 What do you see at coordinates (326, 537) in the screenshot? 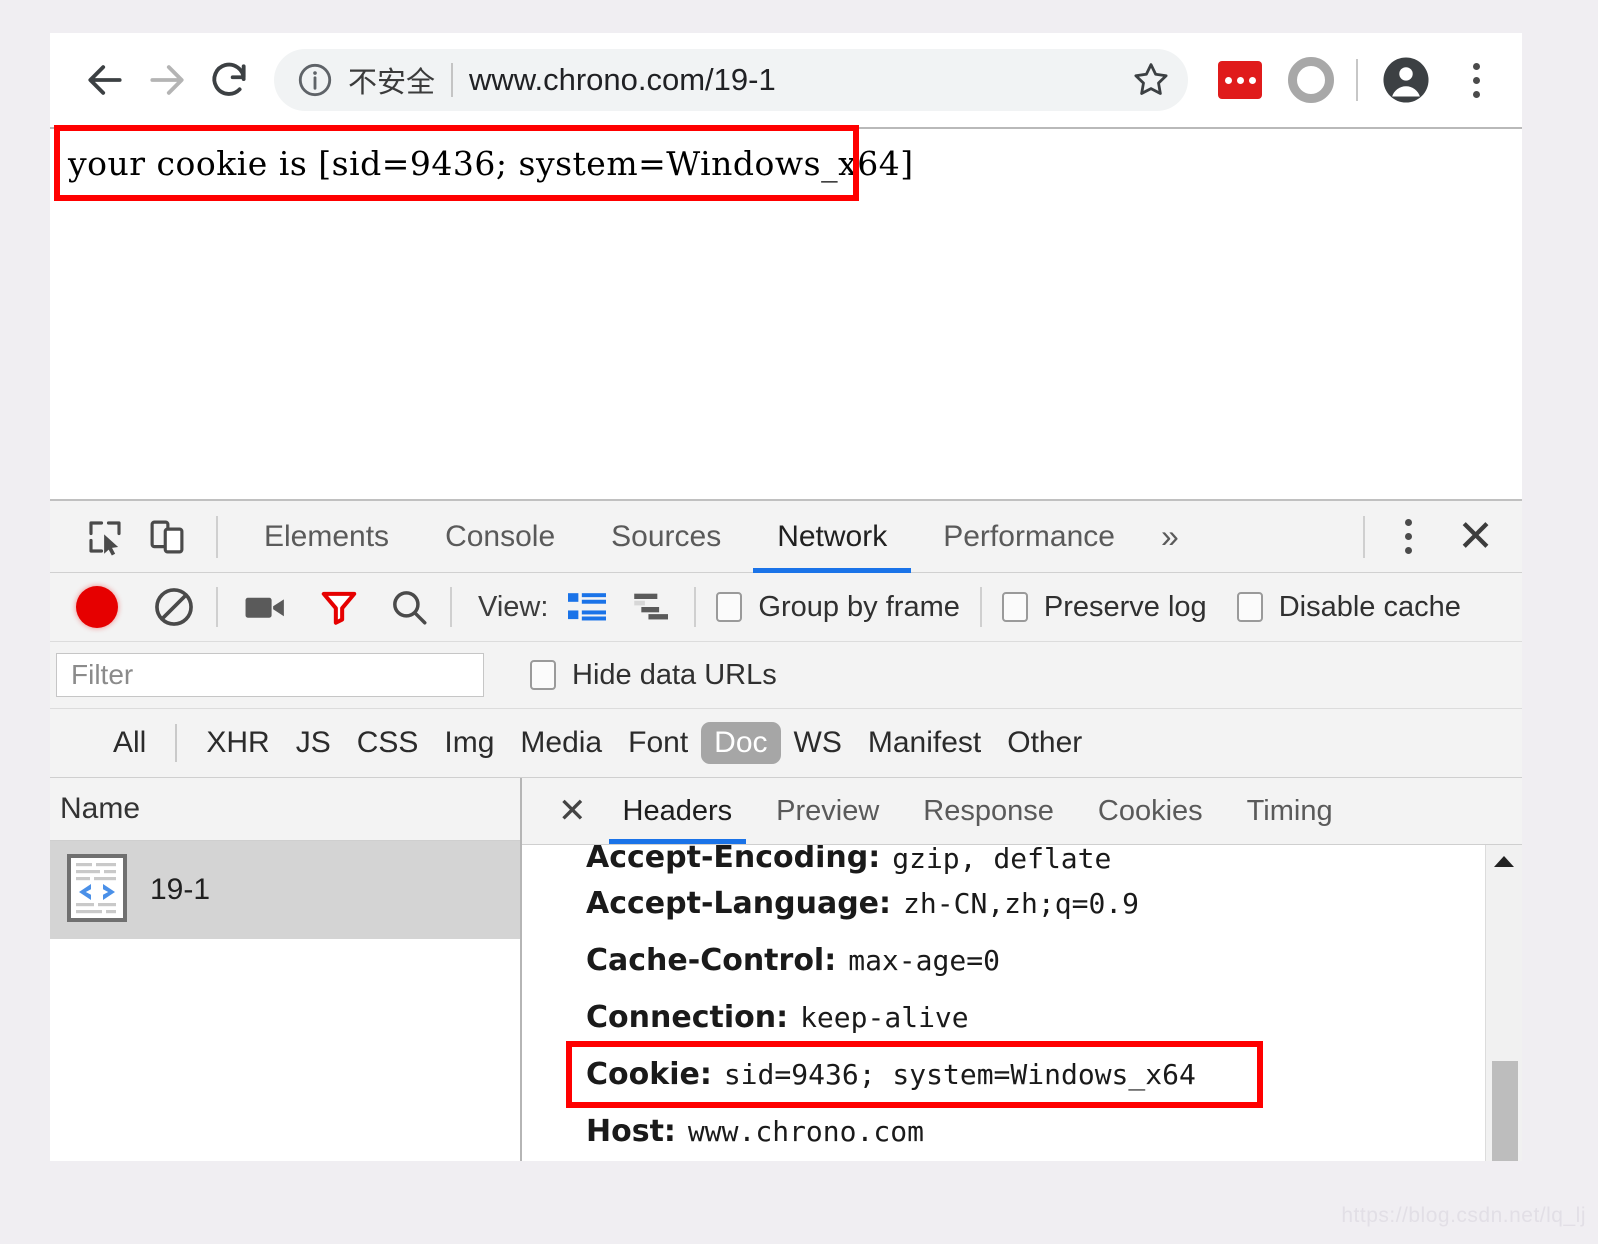
I see `tab-elements: Elements` at bounding box center [326, 537].